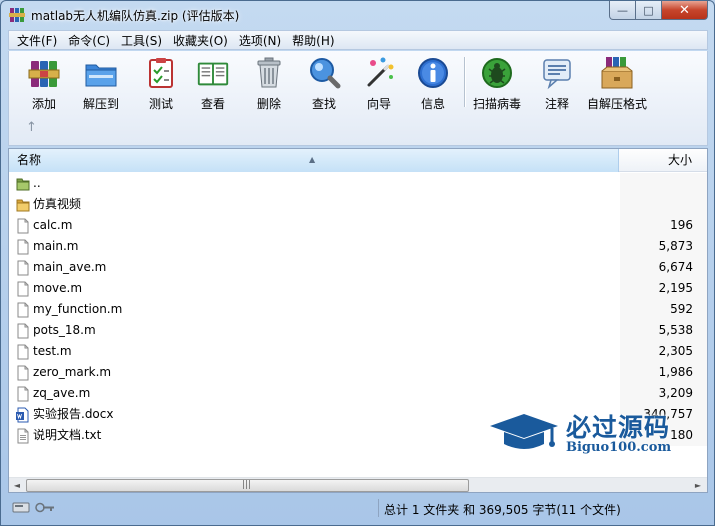 The width and height of the screenshot is (715, 526). Describe the element at coordinates (358, 225) in the screenshot. I see `table-row: calc.m 196` at that location.